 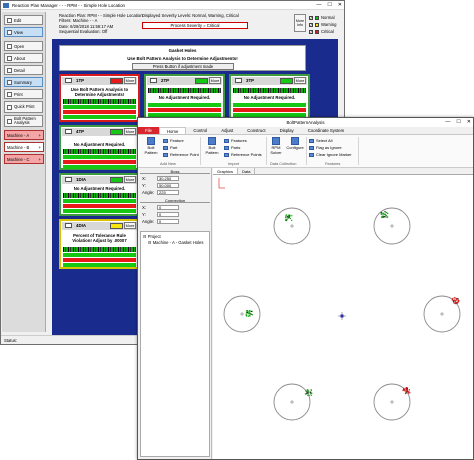 I want to click on tab-home: Home, so click(x=172, y=130).